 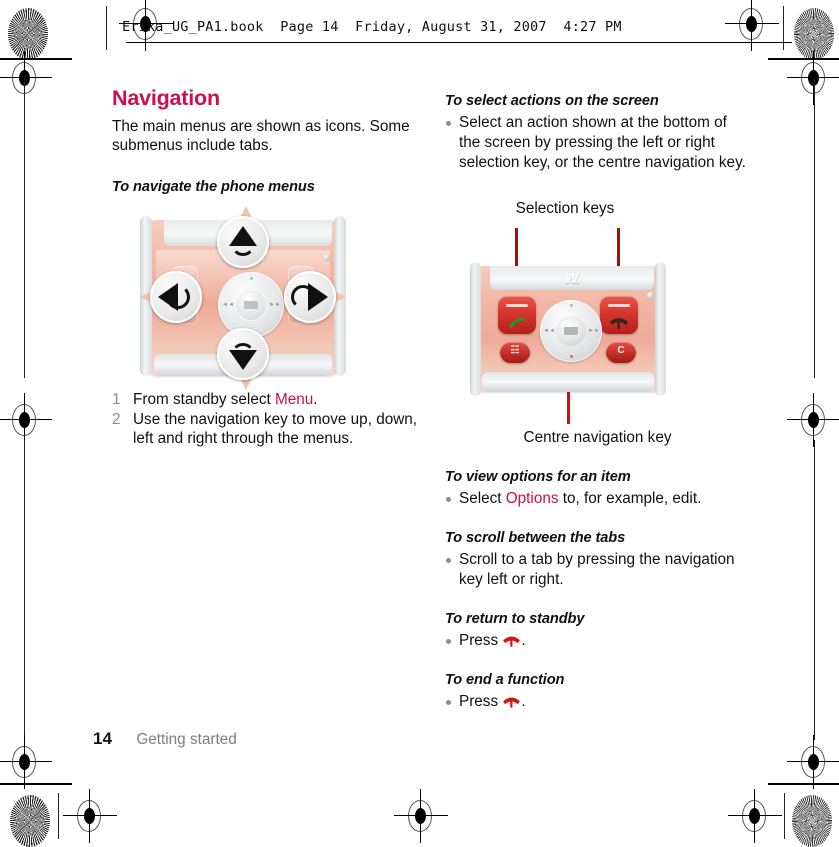 What do you see at coordinates (630, 499) in the screenshot?
I see `bullet-options-after: to, for example, edit.` at bounding box center [630, 499].